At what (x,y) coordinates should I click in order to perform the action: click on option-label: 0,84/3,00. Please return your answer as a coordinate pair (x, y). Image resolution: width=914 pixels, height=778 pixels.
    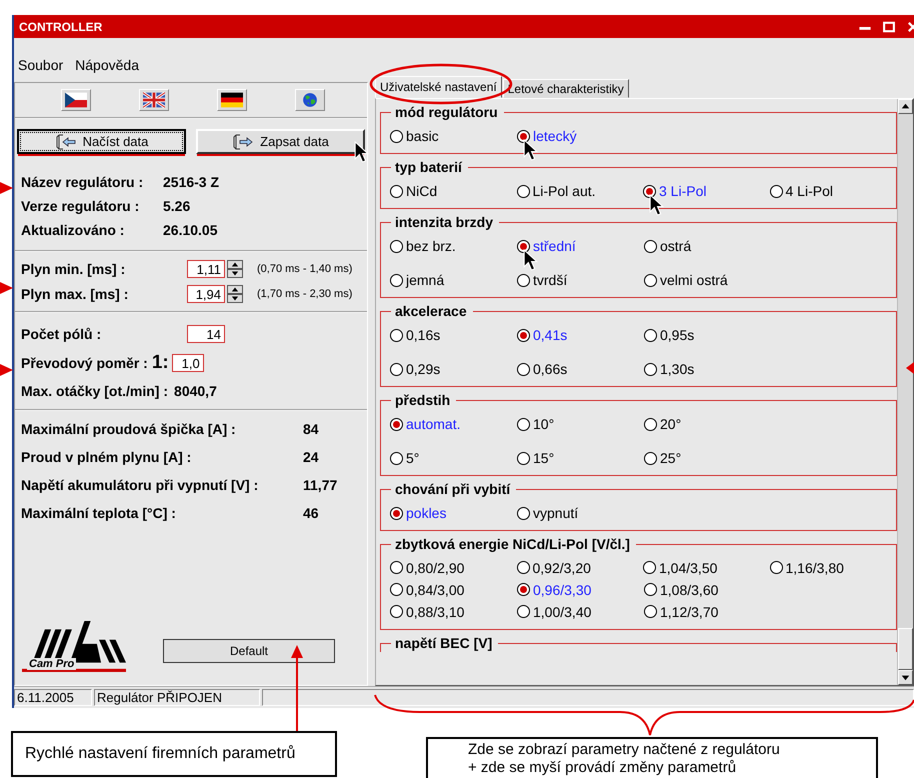
    Looking at the image, I should click on (435, 590).